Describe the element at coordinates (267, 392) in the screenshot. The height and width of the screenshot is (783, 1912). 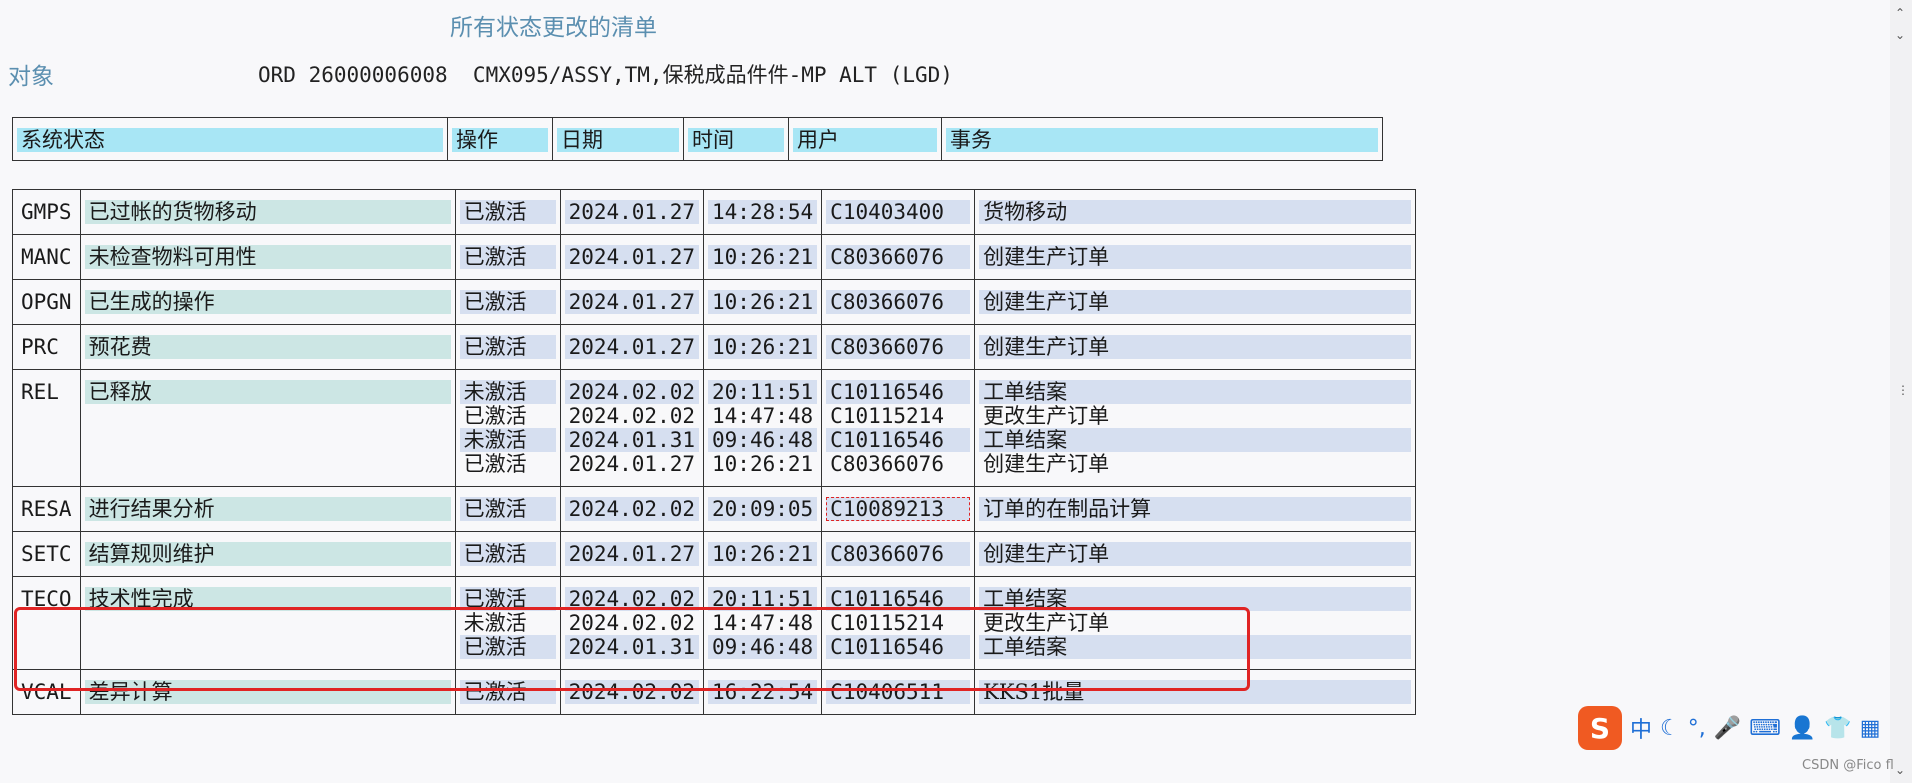
I see `status-desc: 已释放` at that location.